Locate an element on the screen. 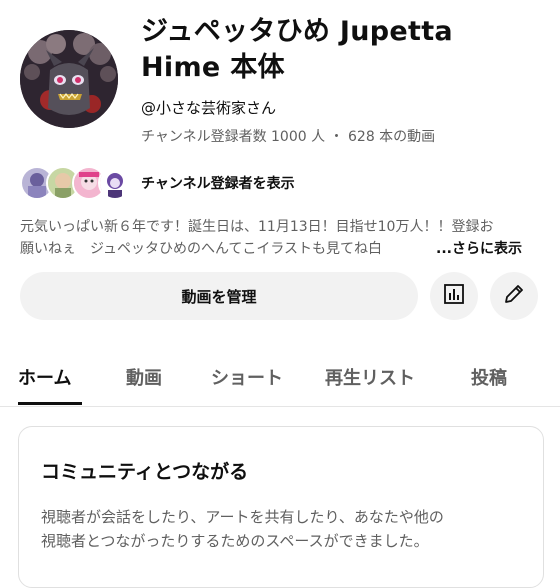 The width and height of the screenshot is (560, 588). show-more-link: ...さらに表示 is located at coordinates (476, 248).